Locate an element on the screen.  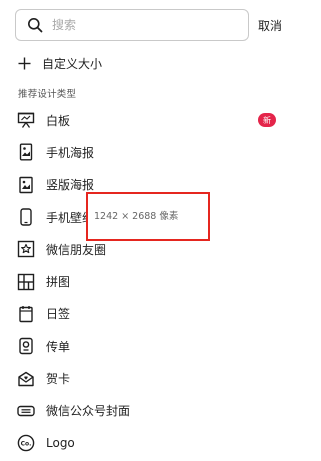
svg-text: Co. is located at coordinates (26, 443).